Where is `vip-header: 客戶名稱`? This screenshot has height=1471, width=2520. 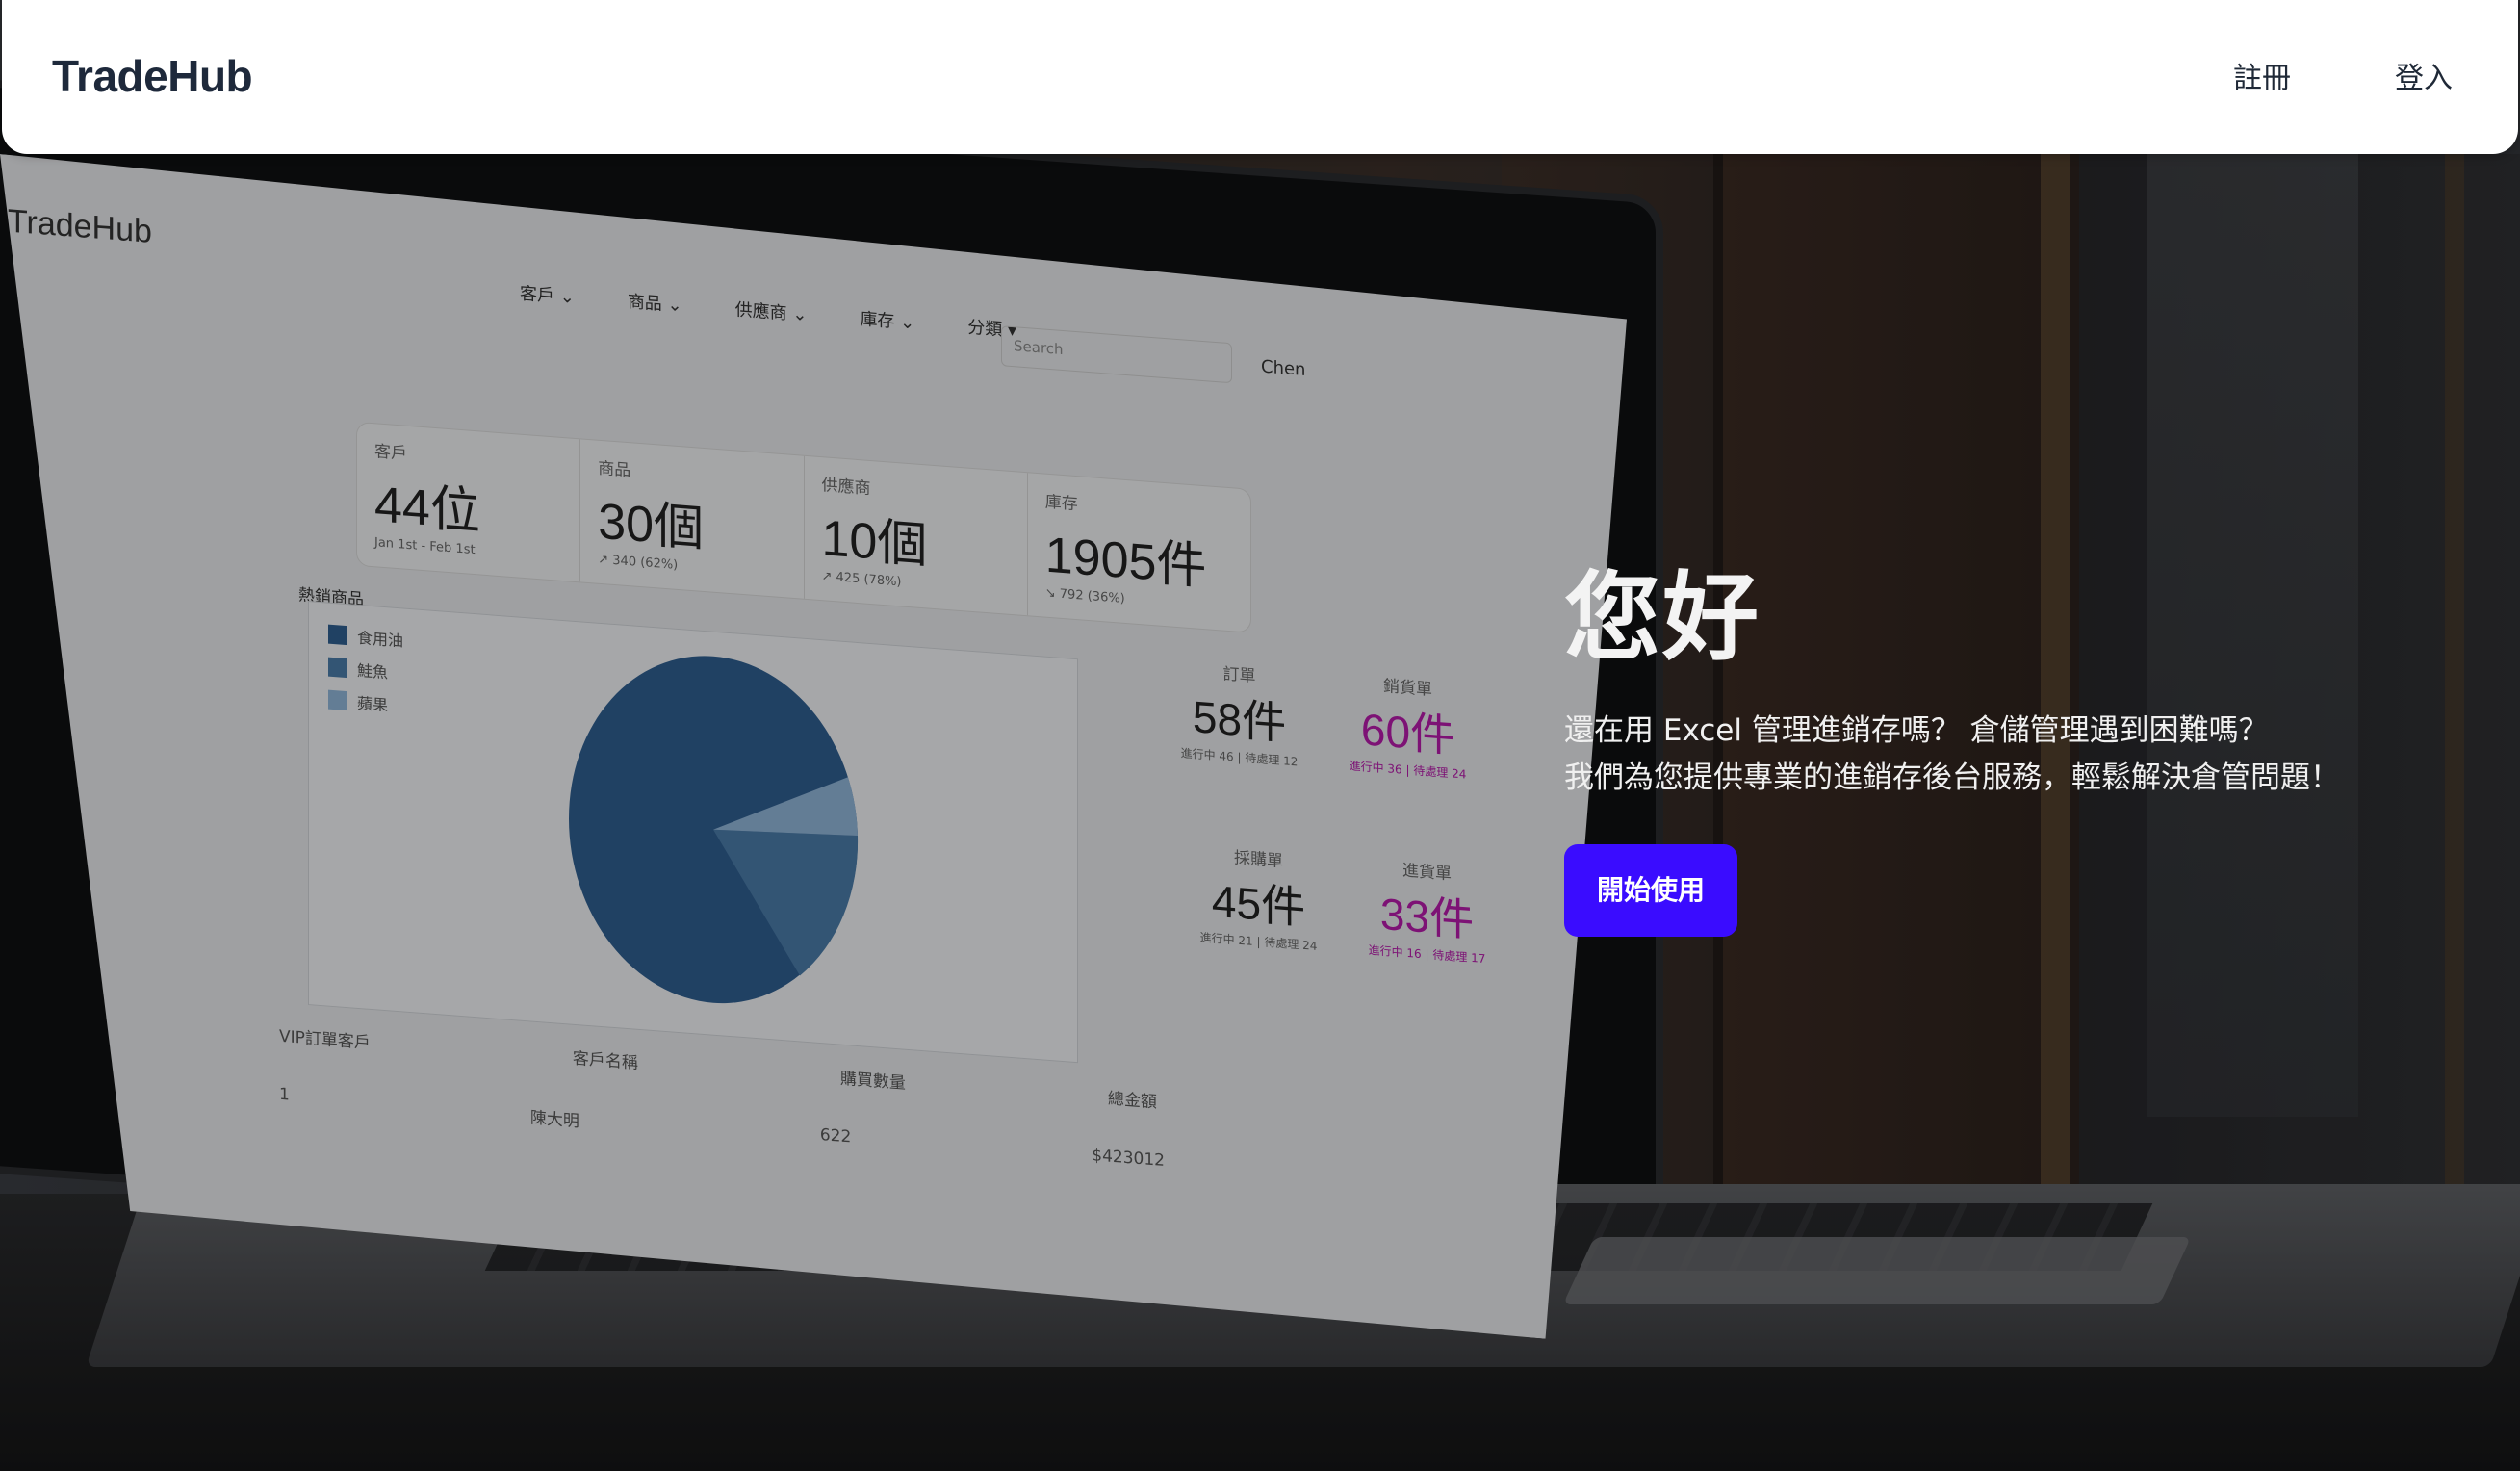
vip-header: 客戶名稱 is located at coordinates (605, 1060).